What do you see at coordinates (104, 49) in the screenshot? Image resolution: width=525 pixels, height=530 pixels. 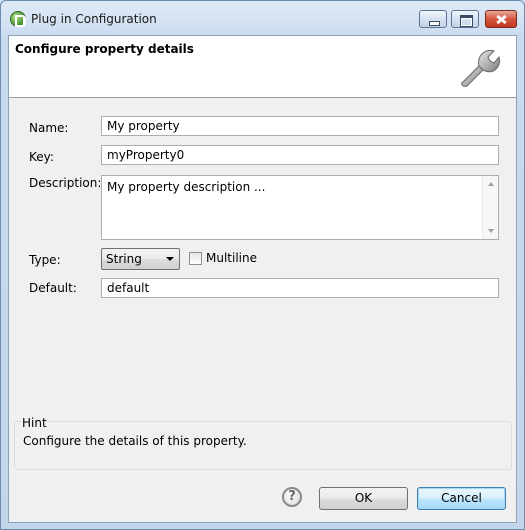 I see `page-title: Configure property details` at bounding box center [104, 49].